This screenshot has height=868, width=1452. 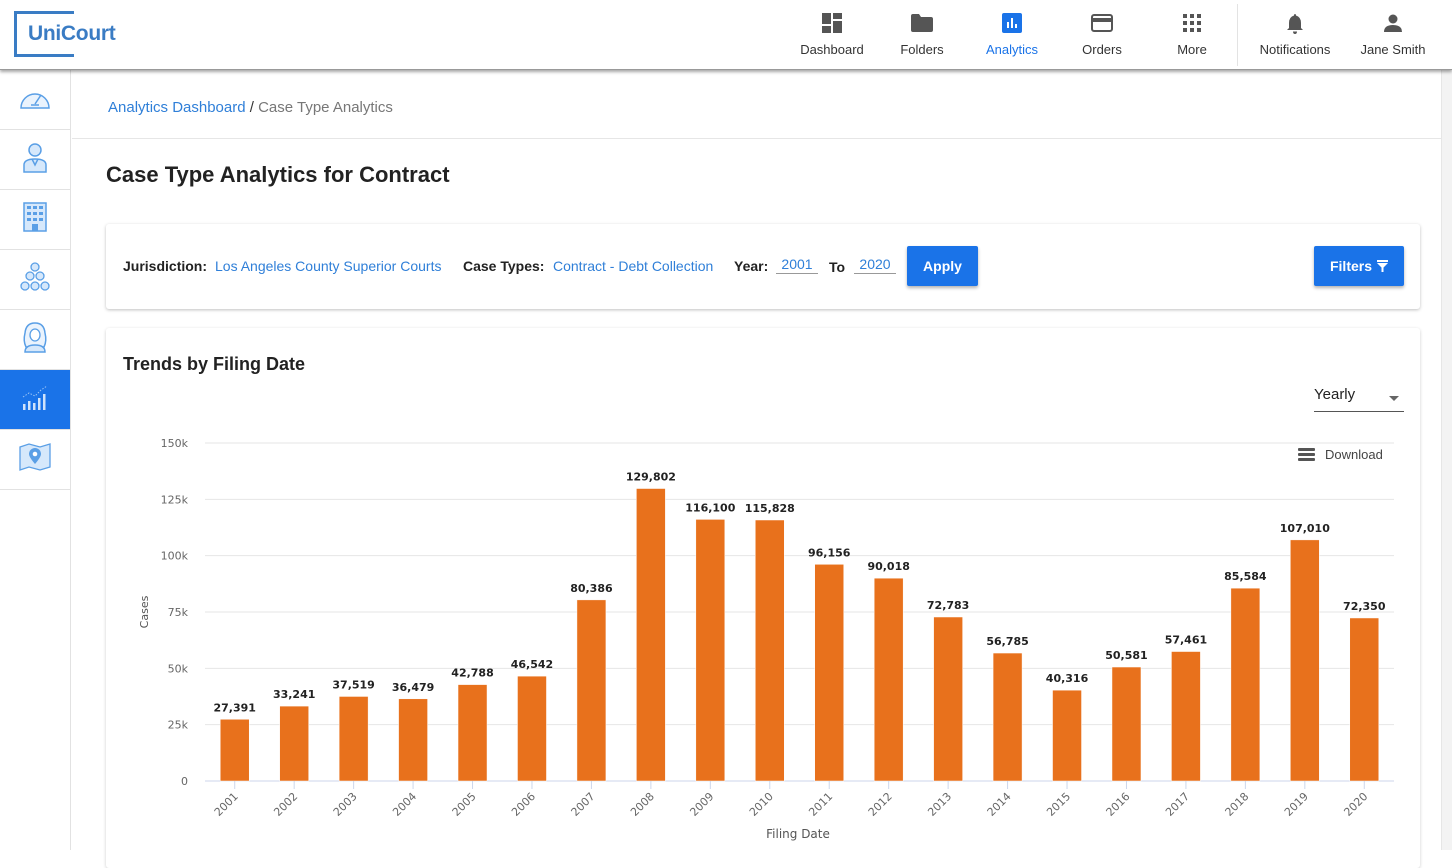 I want to click on building-icon, so click(x=35, y=219).